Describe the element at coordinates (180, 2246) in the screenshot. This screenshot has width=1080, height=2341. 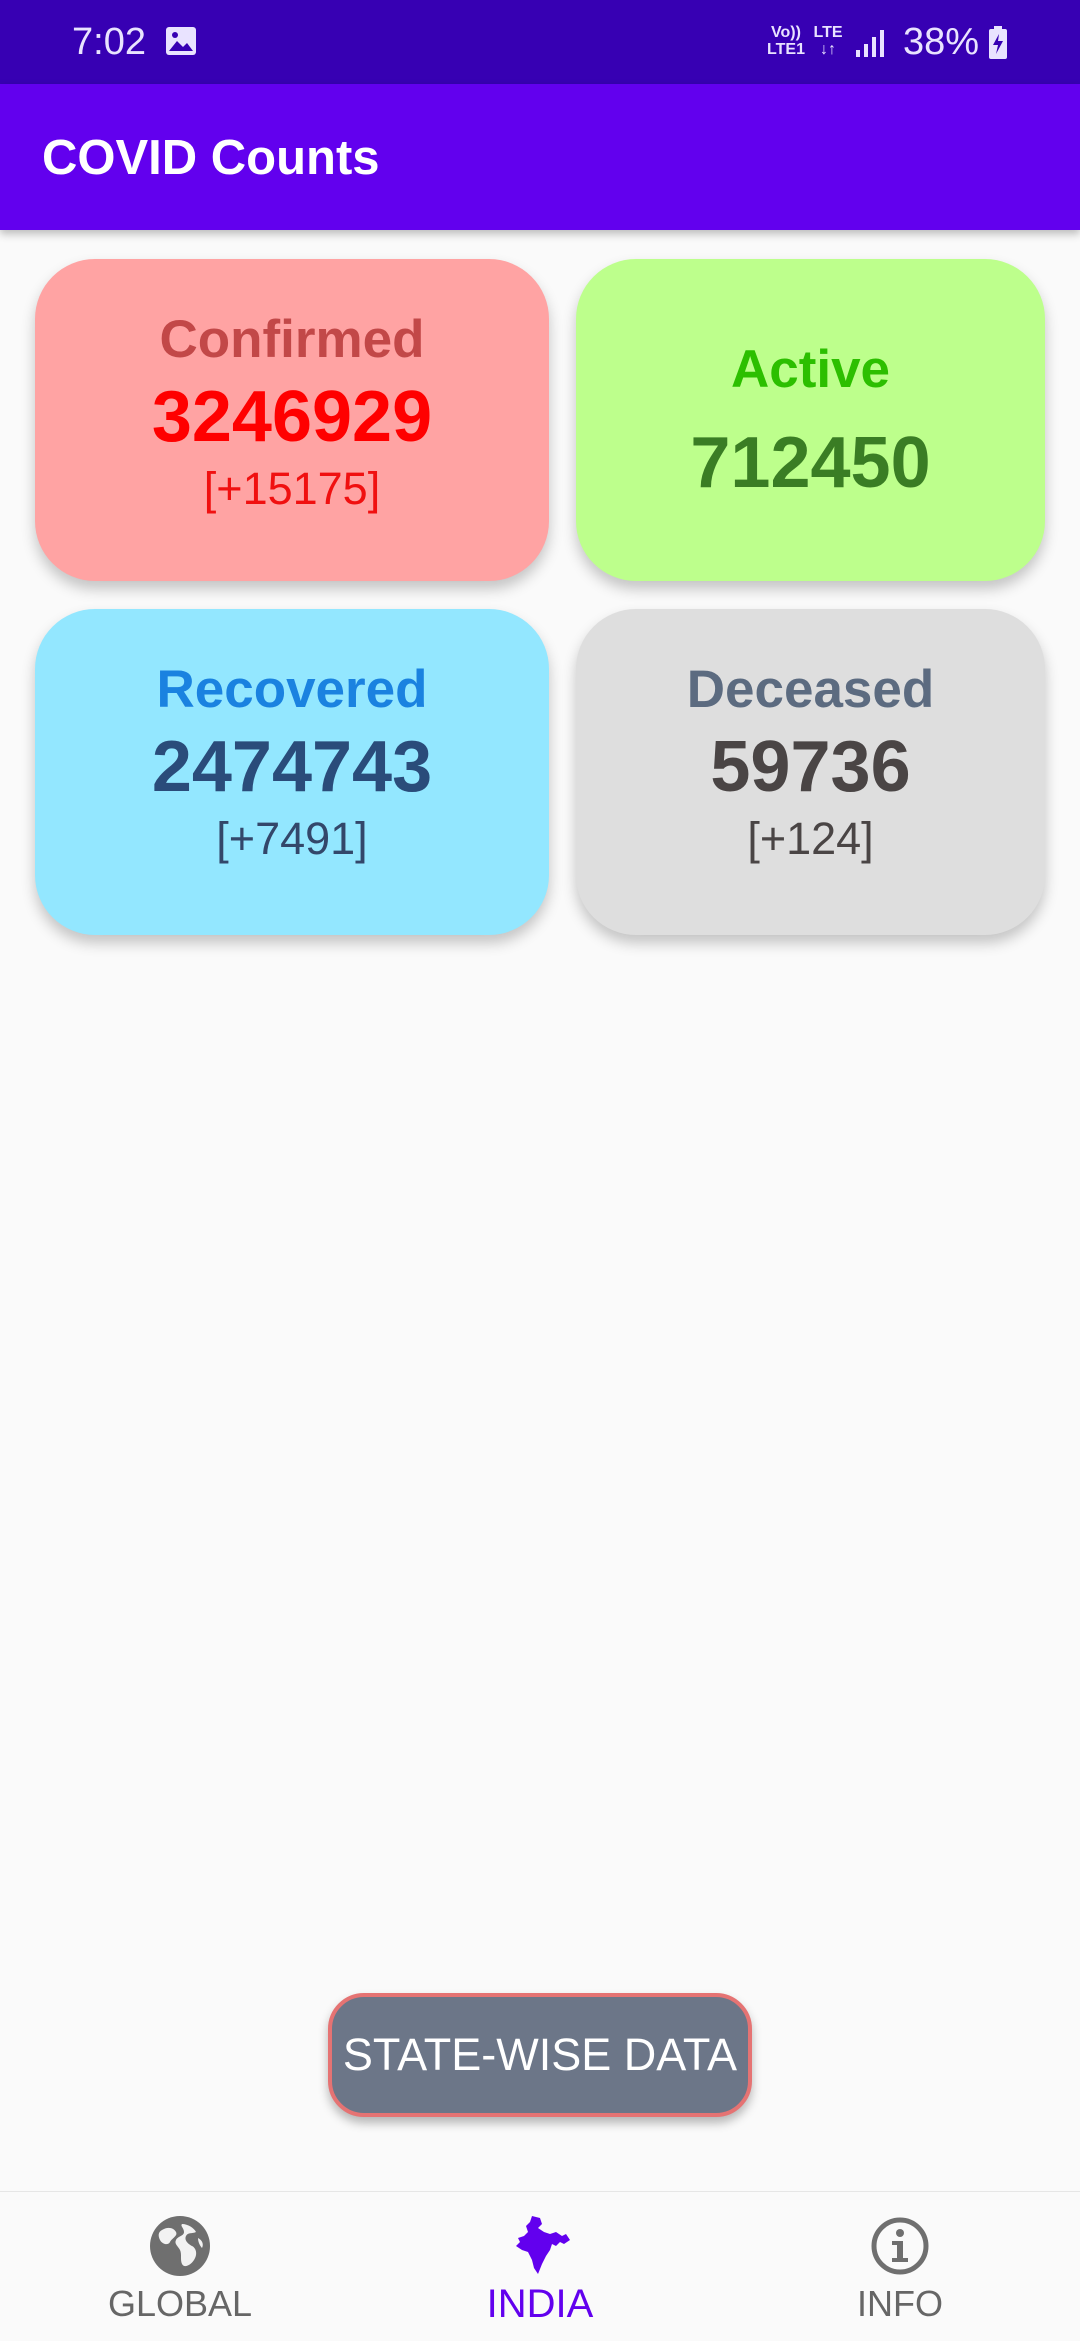
I see `globe-icon` at that location.